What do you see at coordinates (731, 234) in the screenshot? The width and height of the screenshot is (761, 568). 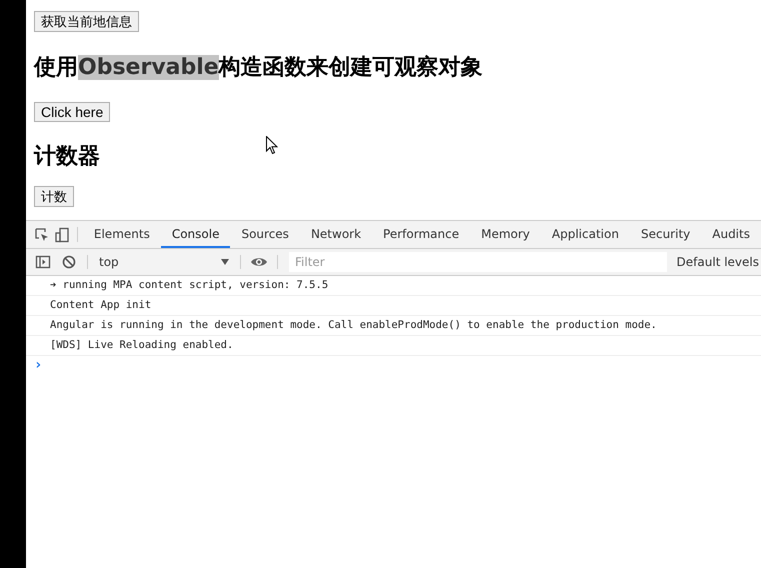 I see `devtools-tab: Audits` at bounding box center [731, 234].